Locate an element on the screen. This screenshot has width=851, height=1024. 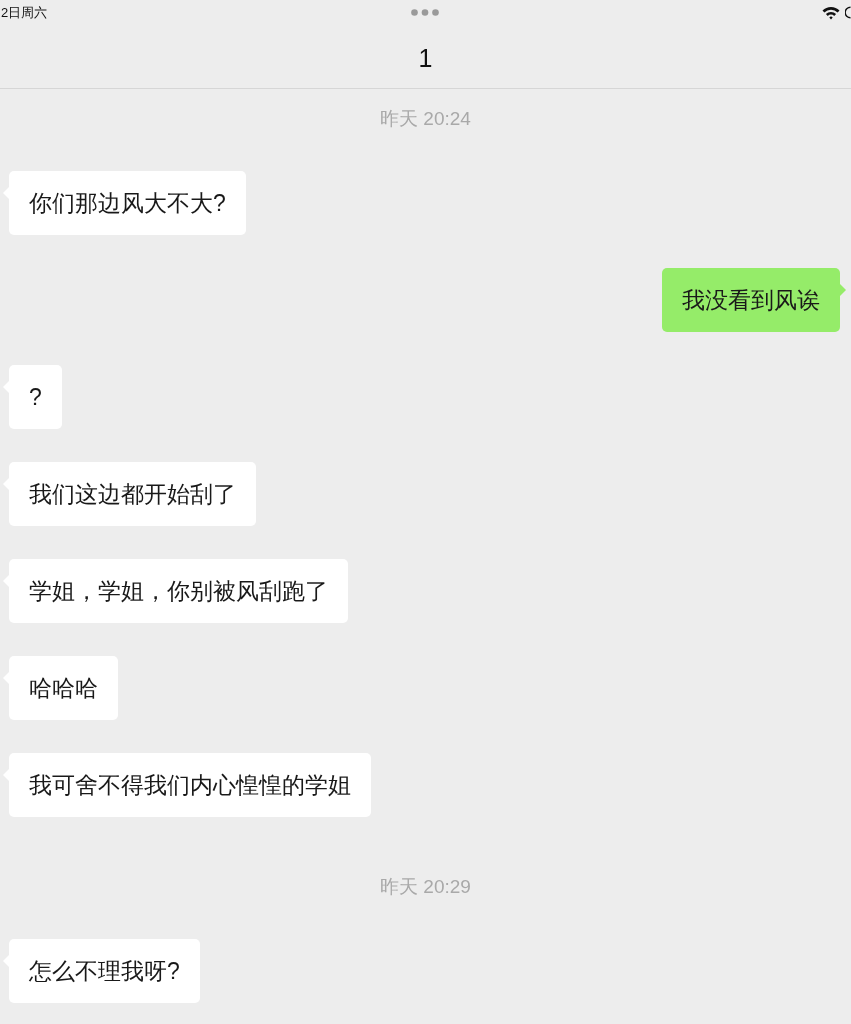
status-date: 2日周六 is located at coordinates (24, 12).